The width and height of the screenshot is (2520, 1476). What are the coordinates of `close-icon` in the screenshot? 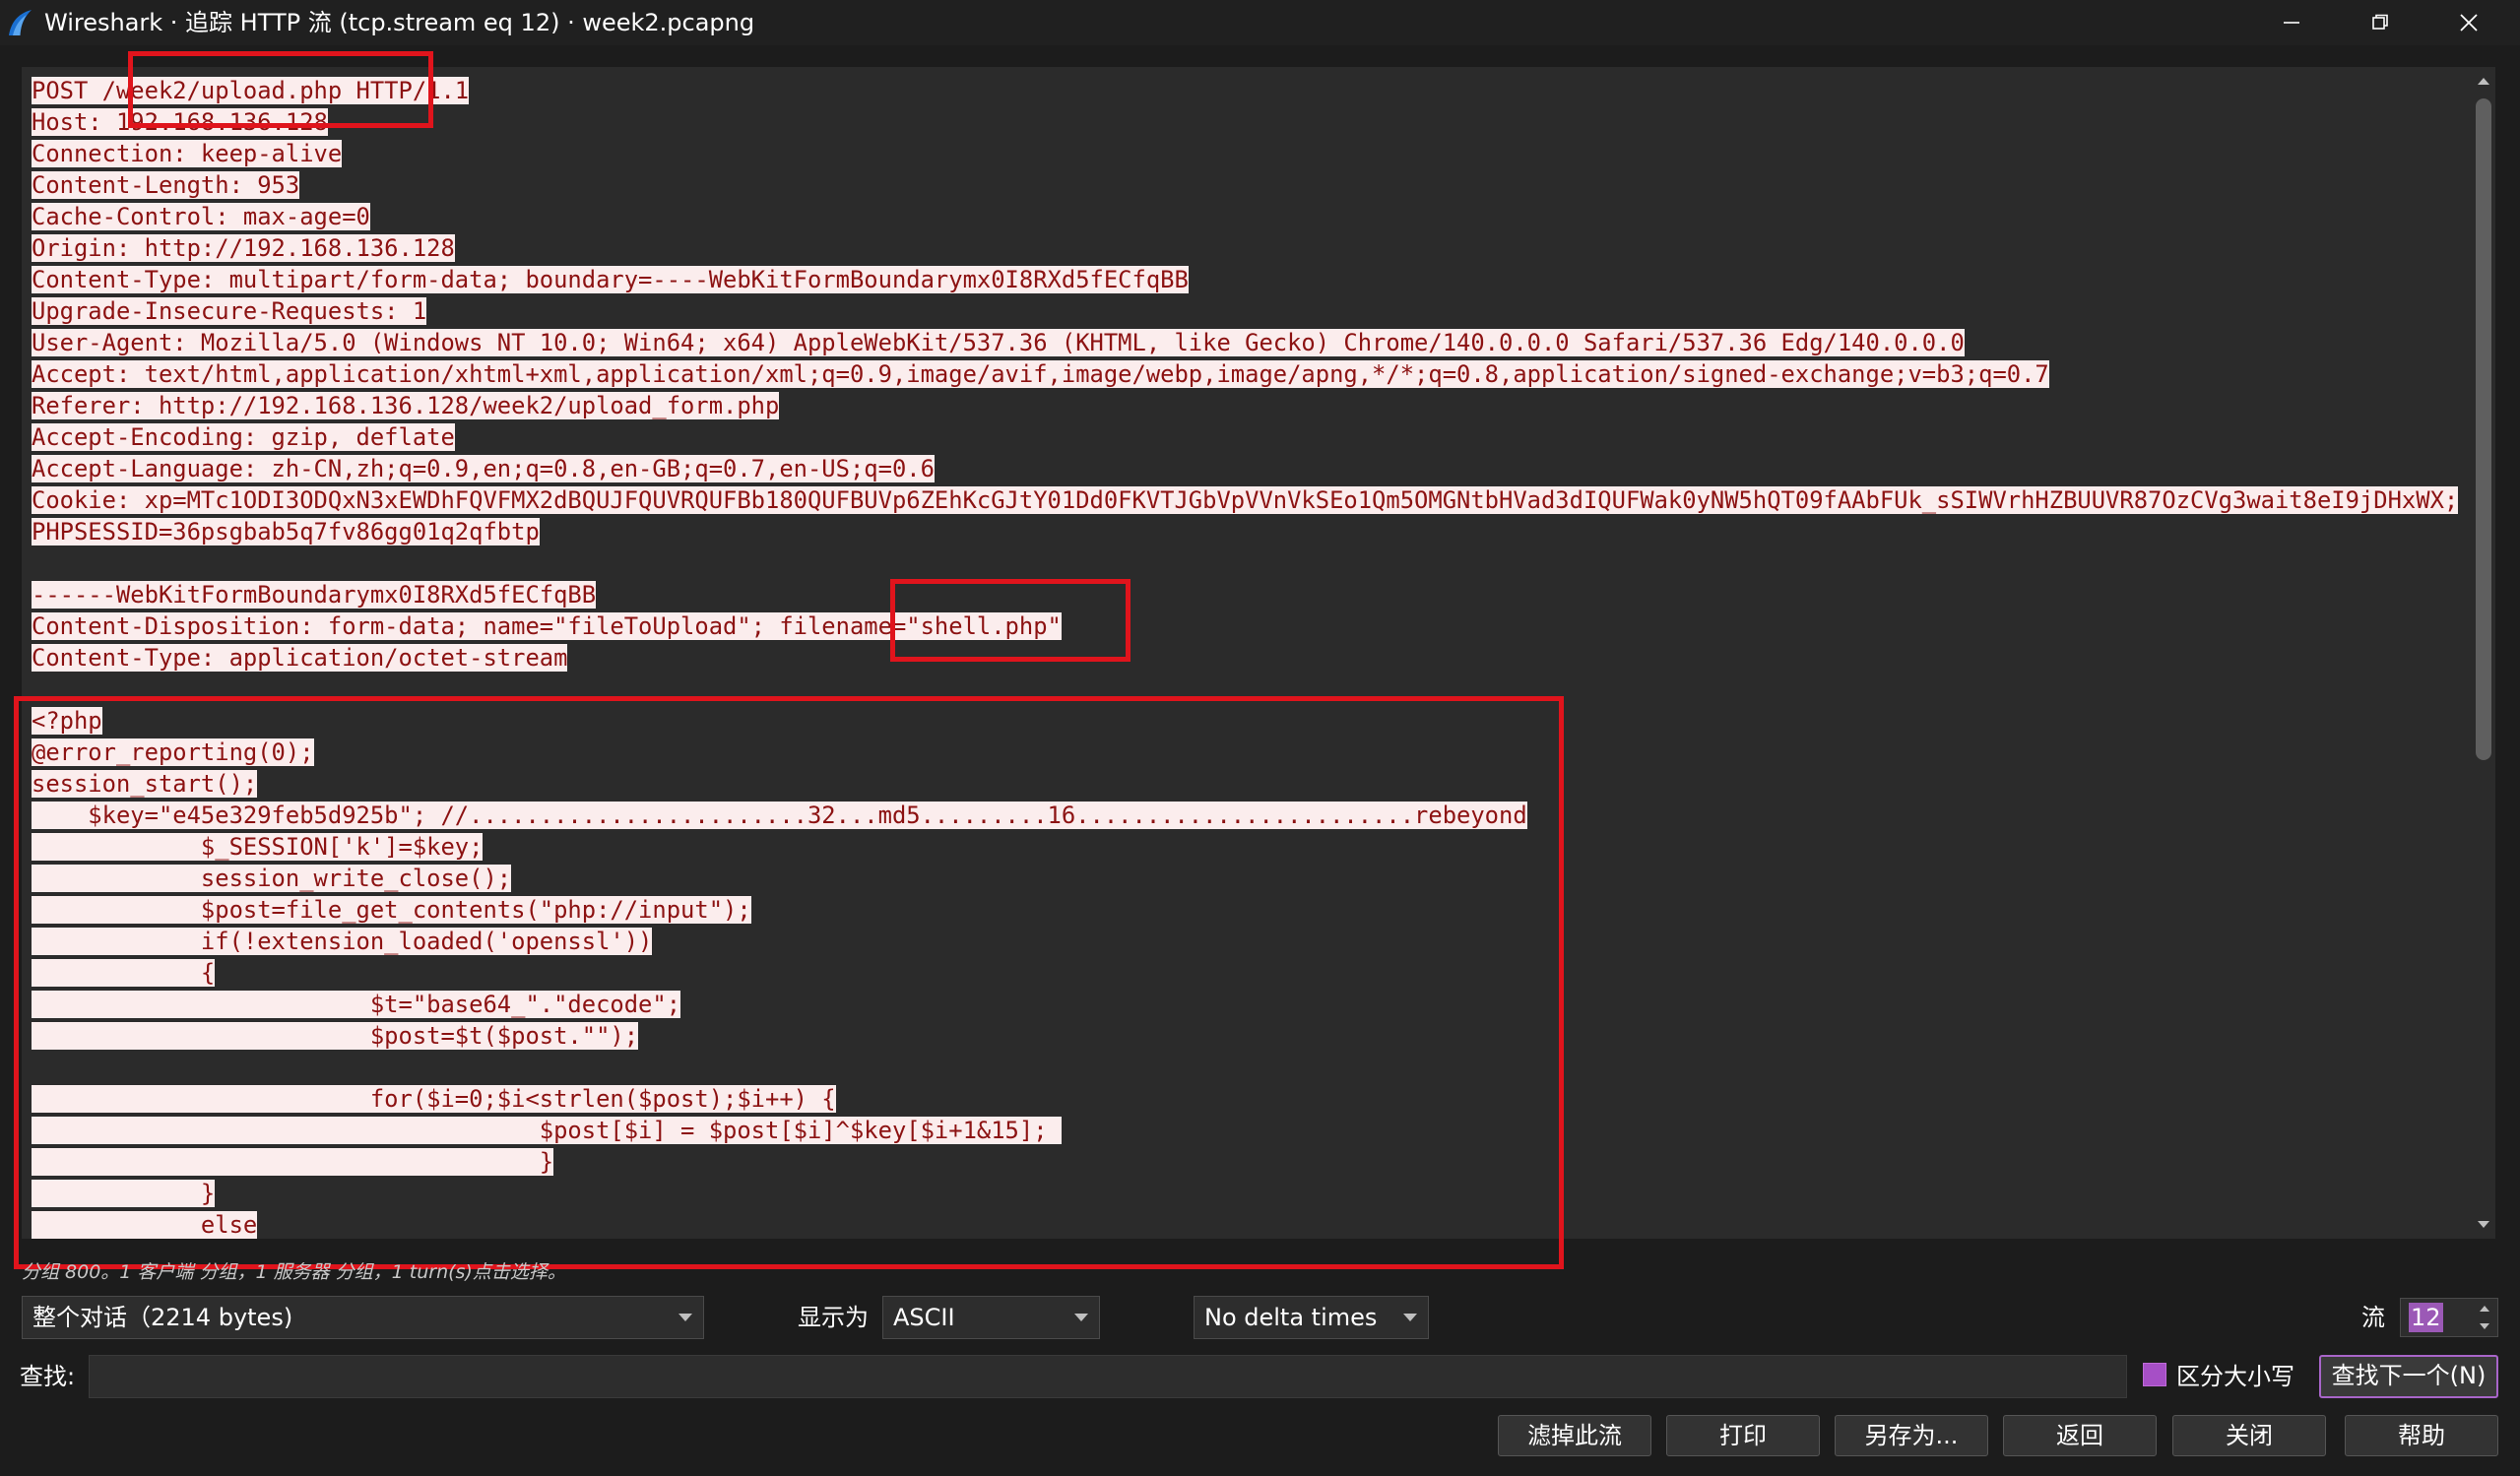 It's located at (2469, 23).